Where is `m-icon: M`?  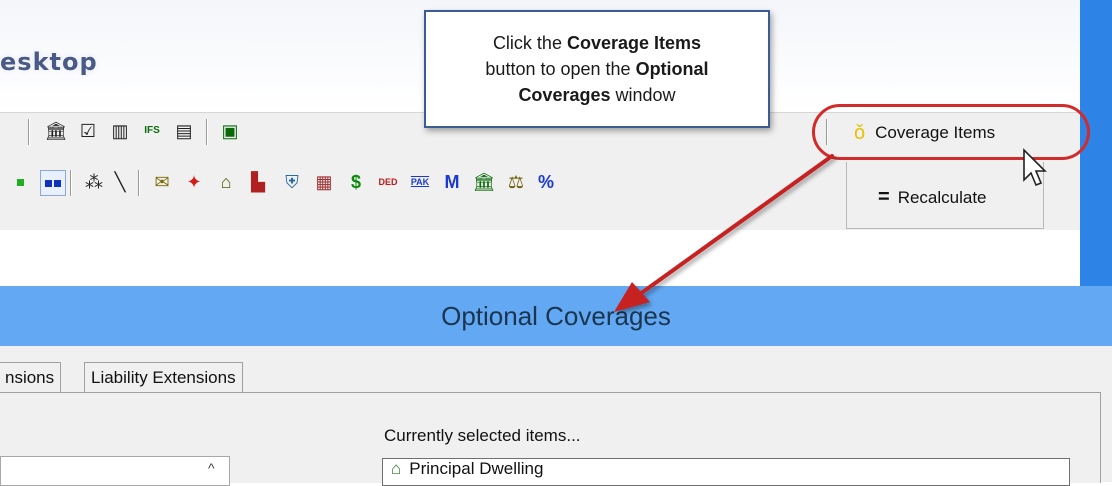
m-icon: M is located at coordinates (452, 182).